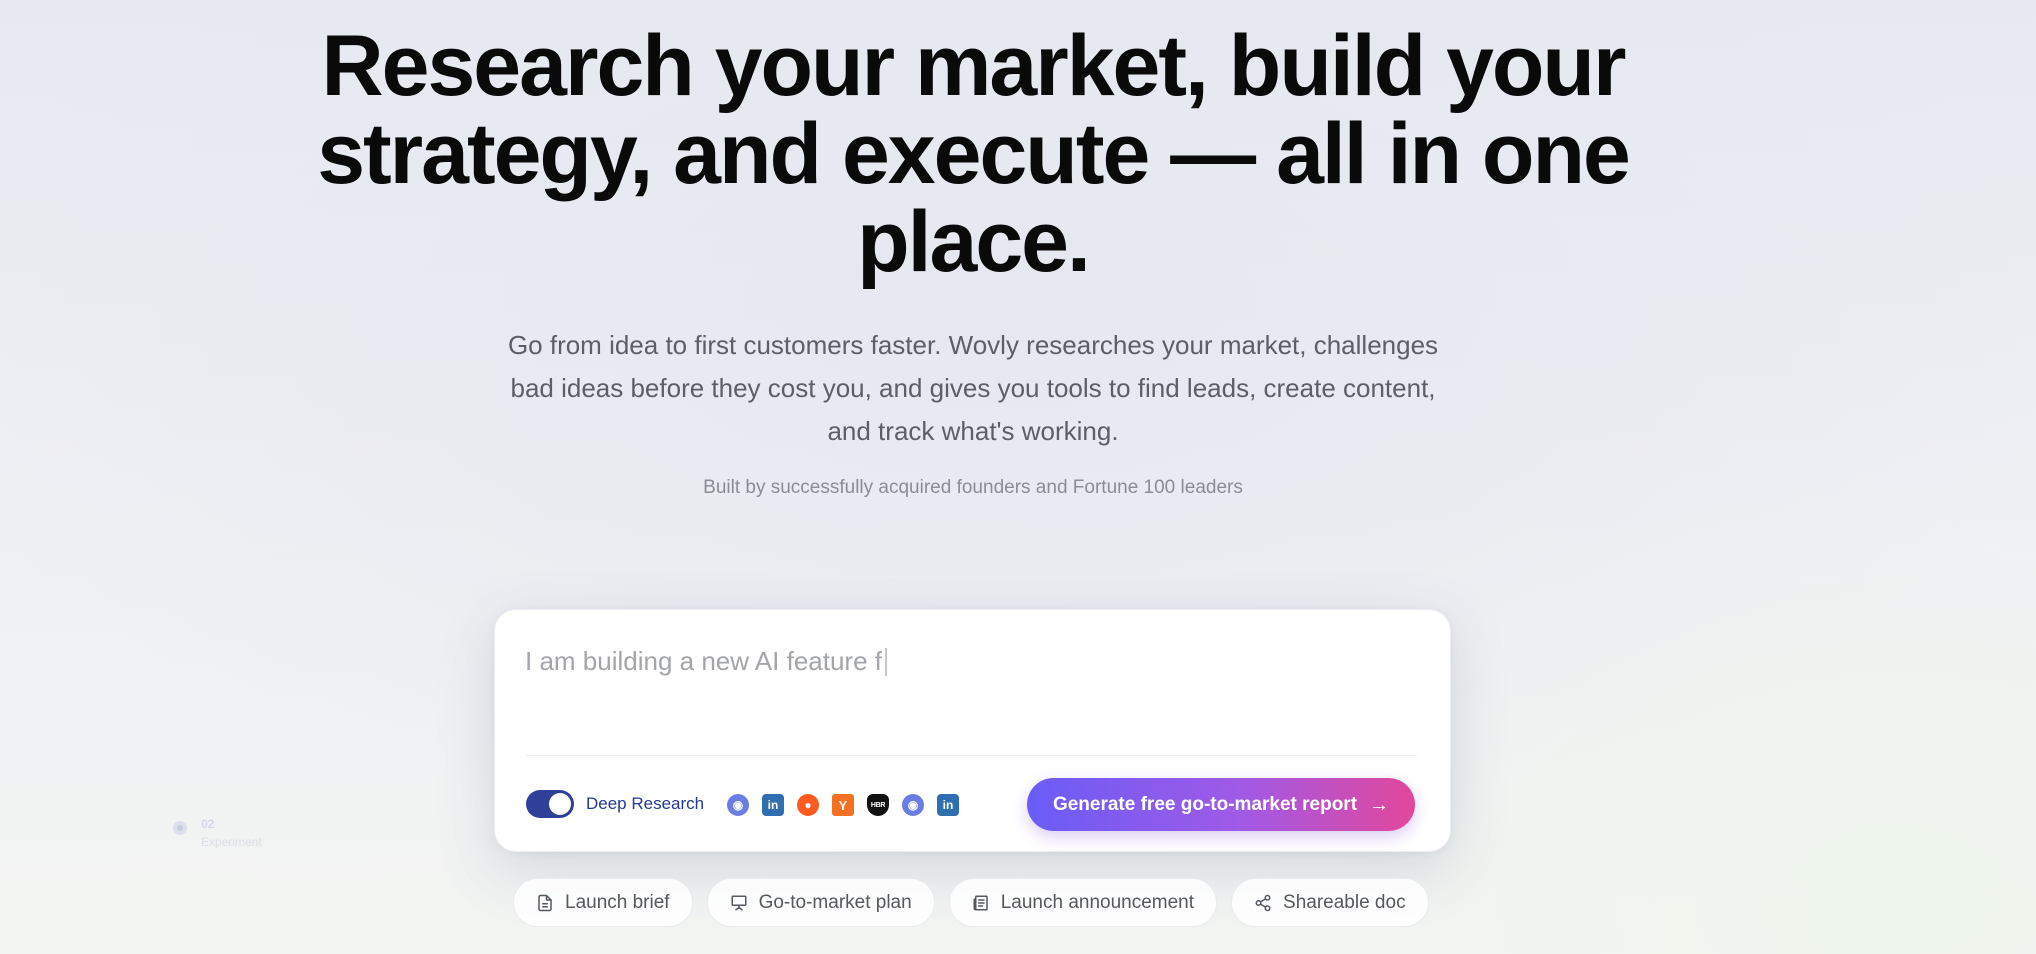 This screenshot has height=954, width=2036. What do you see at coordinates (835, 902) in the screenshot?
I see `chip-label: Go-to-market plan` at bounding box center [835, 902].